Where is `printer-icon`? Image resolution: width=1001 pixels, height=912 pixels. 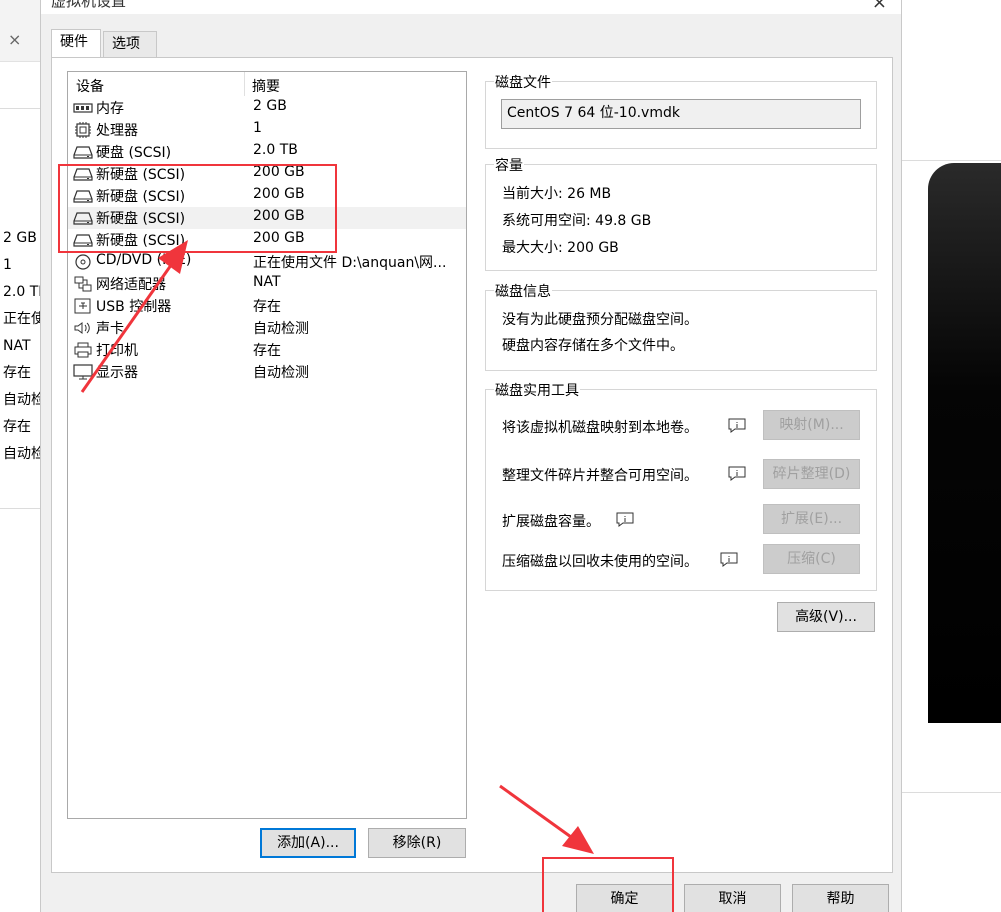 printer-icon is located at coordinates (83, 350).